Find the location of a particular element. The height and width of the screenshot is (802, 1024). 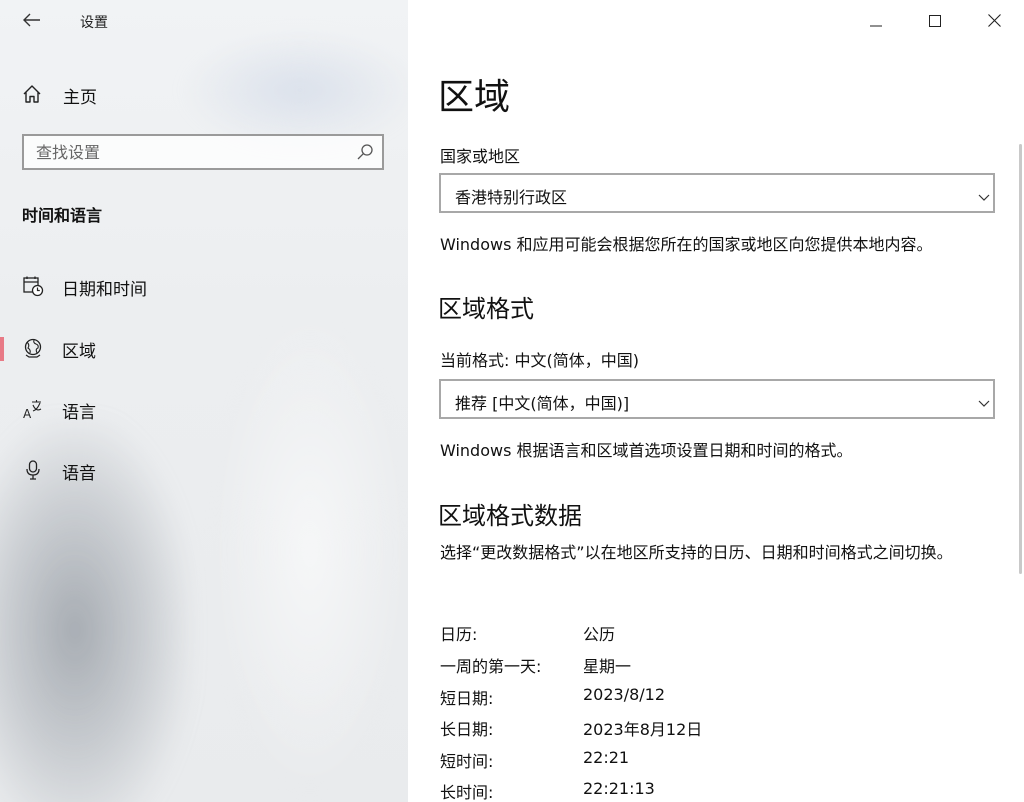

country-description: Windows 和应用可能会根据您所在的国家或地区向您提供本地内容。 is located at coordinates (686, 244).